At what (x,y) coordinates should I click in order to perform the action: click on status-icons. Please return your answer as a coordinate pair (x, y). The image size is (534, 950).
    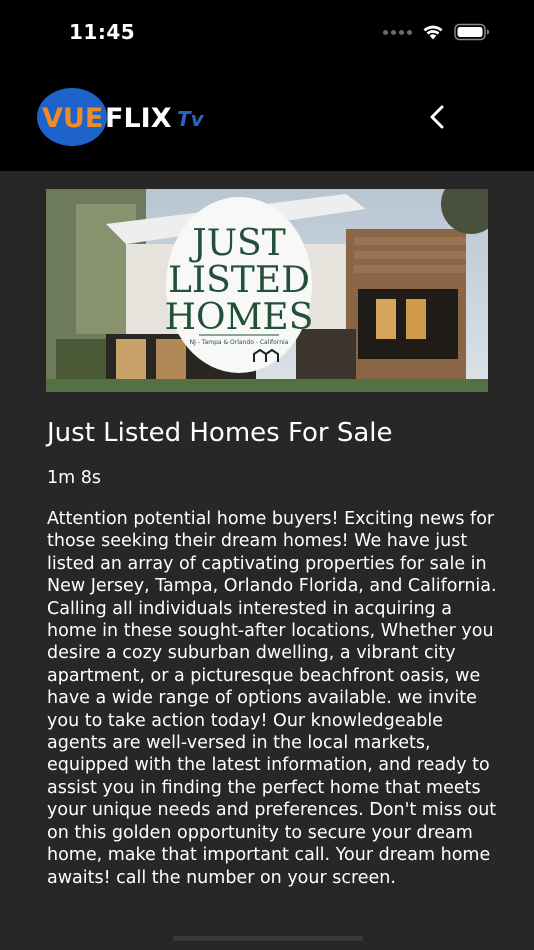
    Looking at the image, I should click on (436, 32).